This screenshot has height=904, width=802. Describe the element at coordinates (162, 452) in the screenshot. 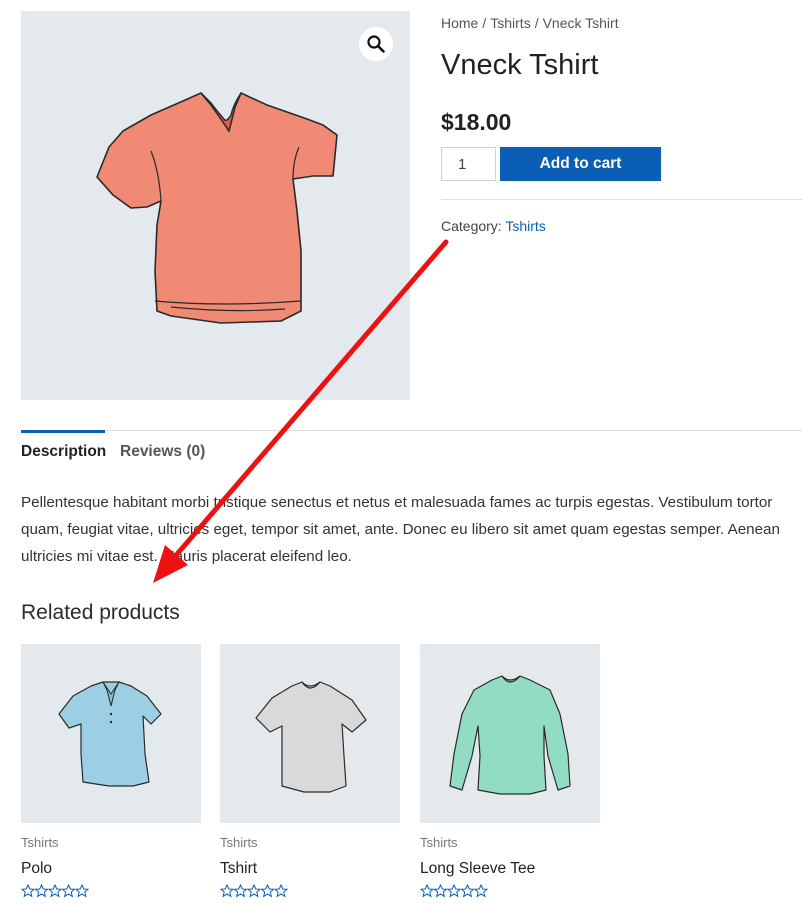

I see `tab-reviews: Reviews (0)` at that location.